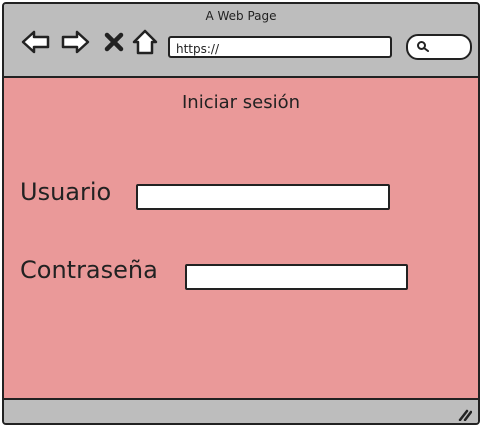 This screenshot has height=425, width=480. I want to click on stop-button, so click(114, 42).